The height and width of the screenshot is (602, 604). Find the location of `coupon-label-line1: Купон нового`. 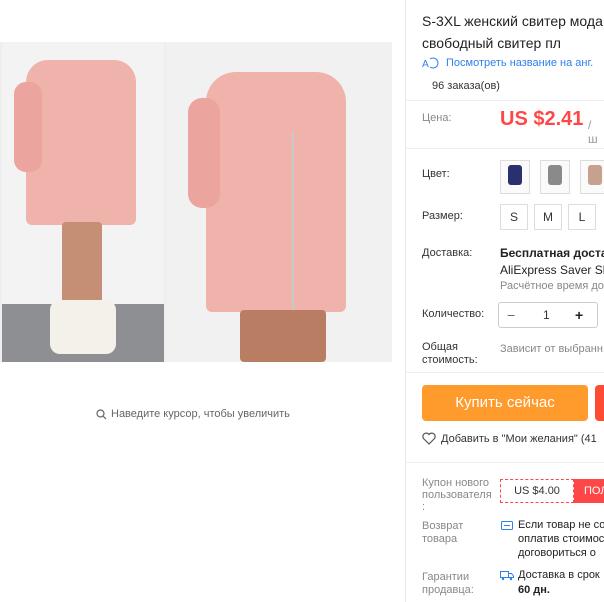

coupon-label-line1: Купон нового is located at coordinates (456, 483).